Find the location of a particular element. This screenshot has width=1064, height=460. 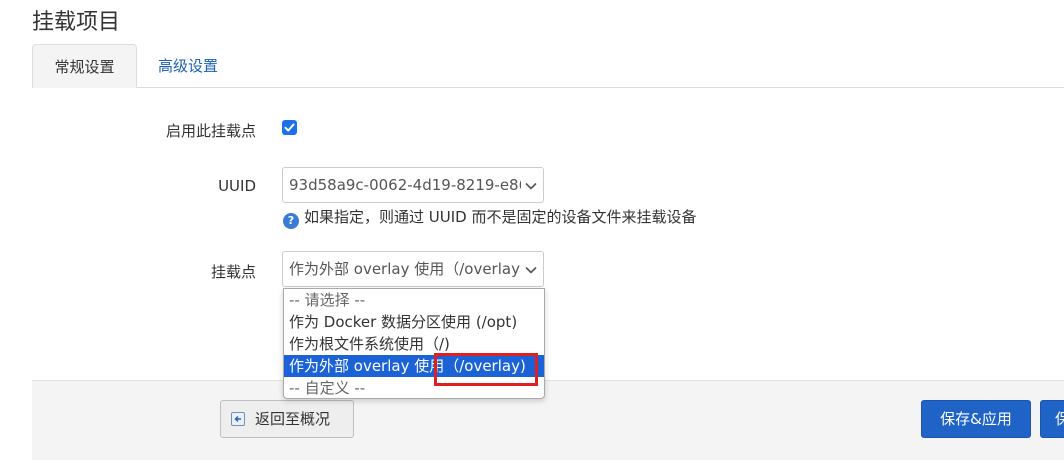

dropdown-option-placeholder: -- 请选择 -- is located at coordinates (414, 300).